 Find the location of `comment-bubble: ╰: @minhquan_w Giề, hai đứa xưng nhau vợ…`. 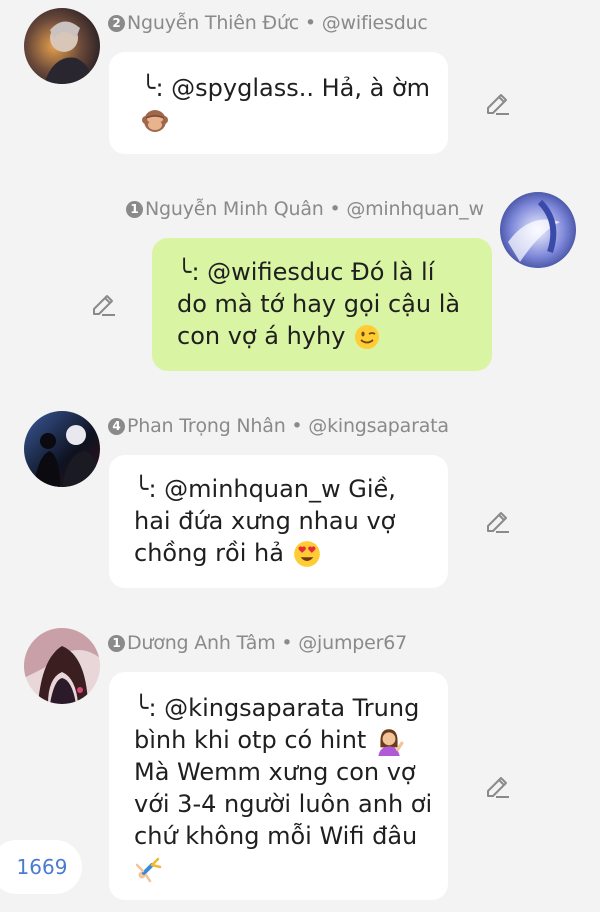

comment-bubble: ╰: @minhquan_w Giề, hai đứa xưng nhau vợ… is located at coordinates (278, 521).